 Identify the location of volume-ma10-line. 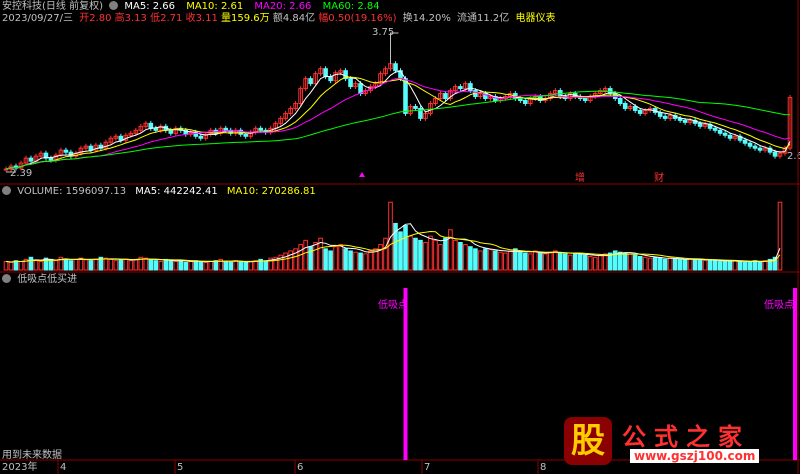
(393, 246).